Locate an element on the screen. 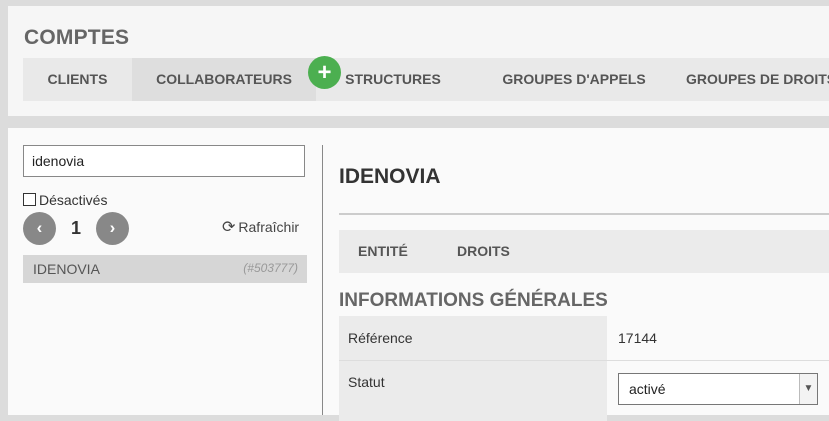 The width and height of the screenshot is (829, 421). deactivated-label: Désactivés is located at coordinates (73, 200).